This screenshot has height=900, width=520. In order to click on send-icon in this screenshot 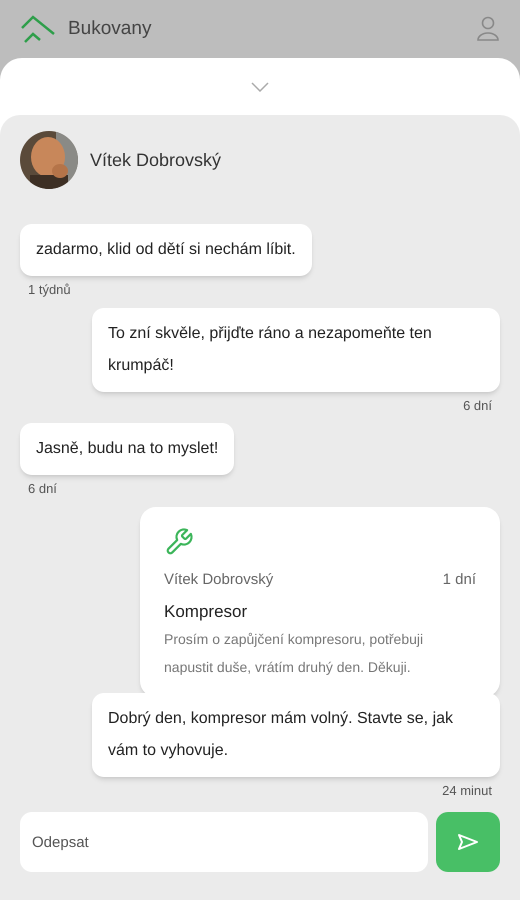, I will do `click(468, 842)`.